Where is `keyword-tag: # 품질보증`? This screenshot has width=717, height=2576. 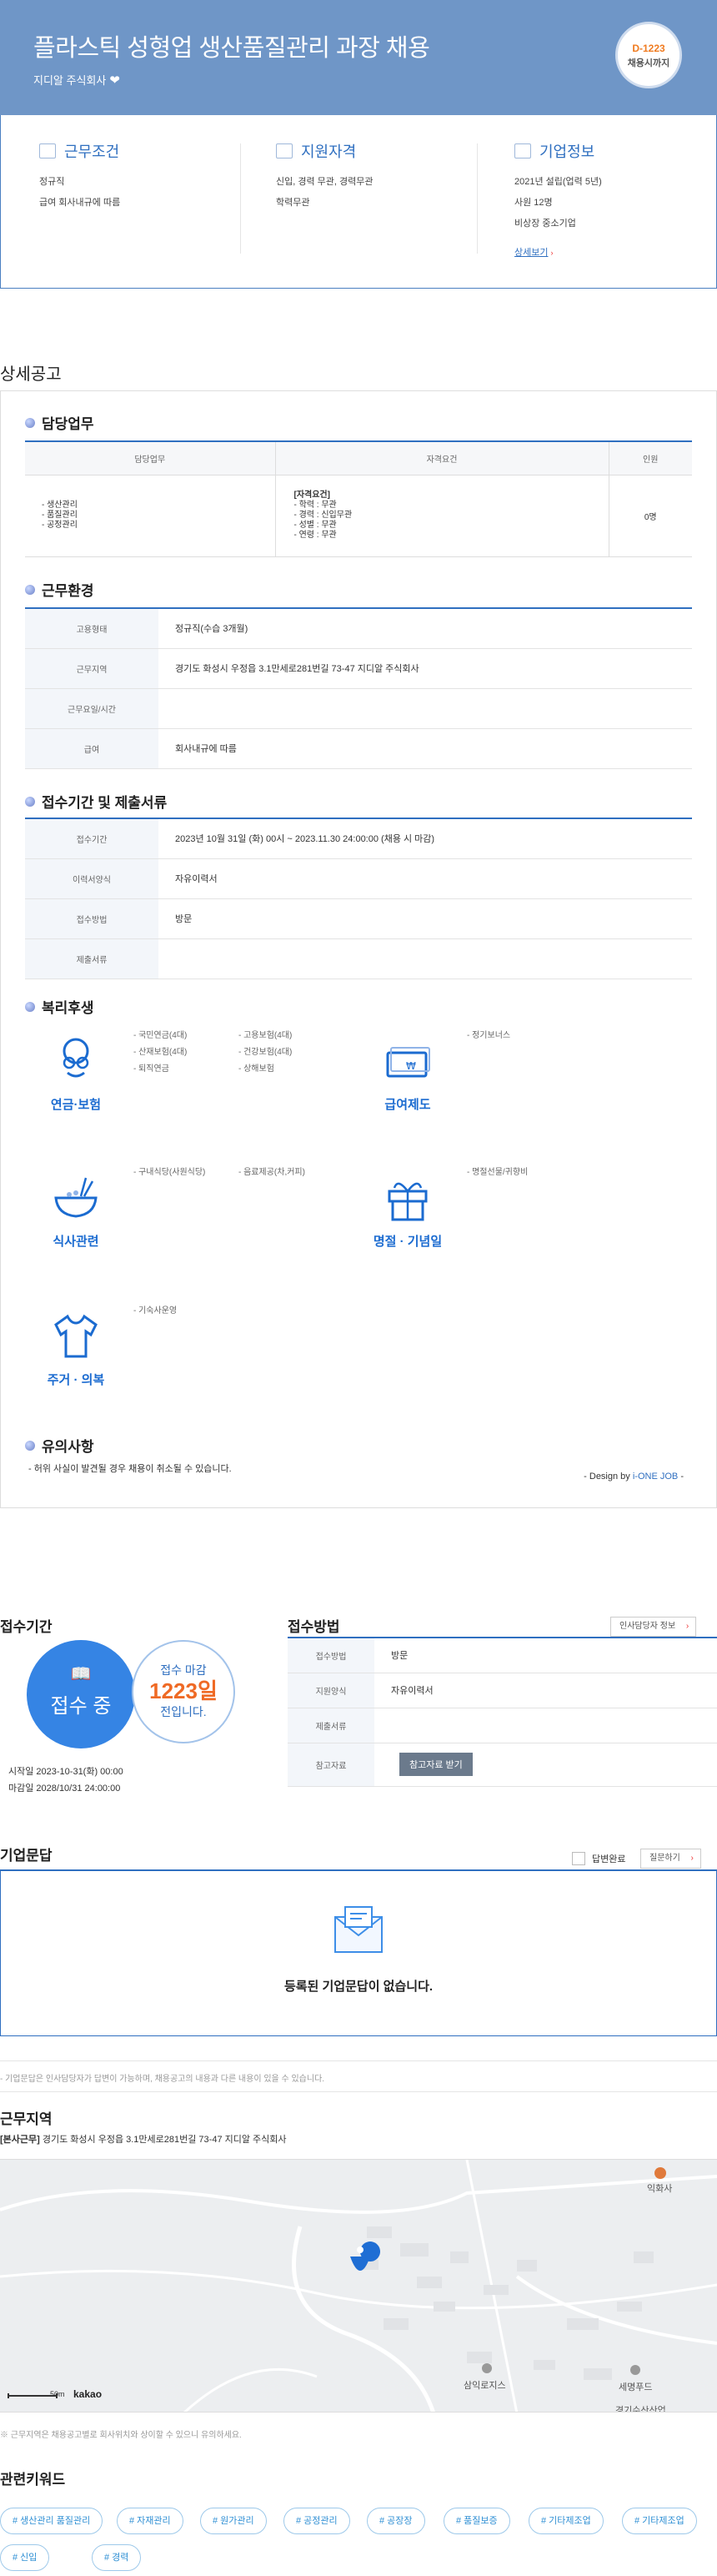
keyword-tag: # 품질보증 is located at coordinates (477, 2521).